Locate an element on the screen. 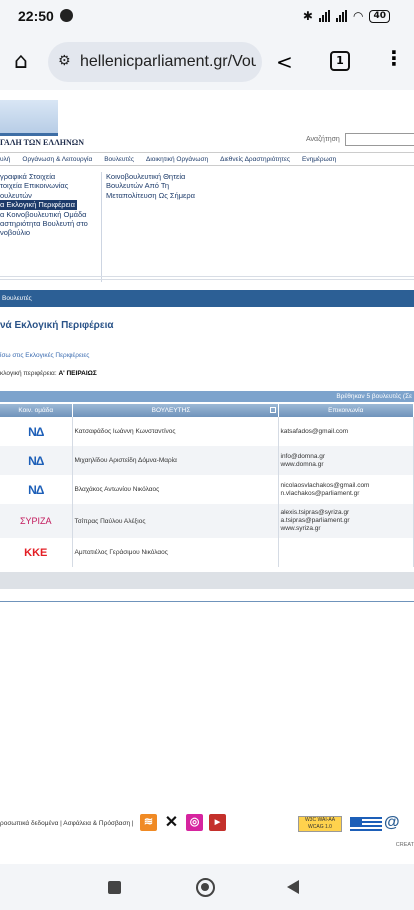  status-icons: ✱ ◠ 40 is located at coordinates (346, 16).